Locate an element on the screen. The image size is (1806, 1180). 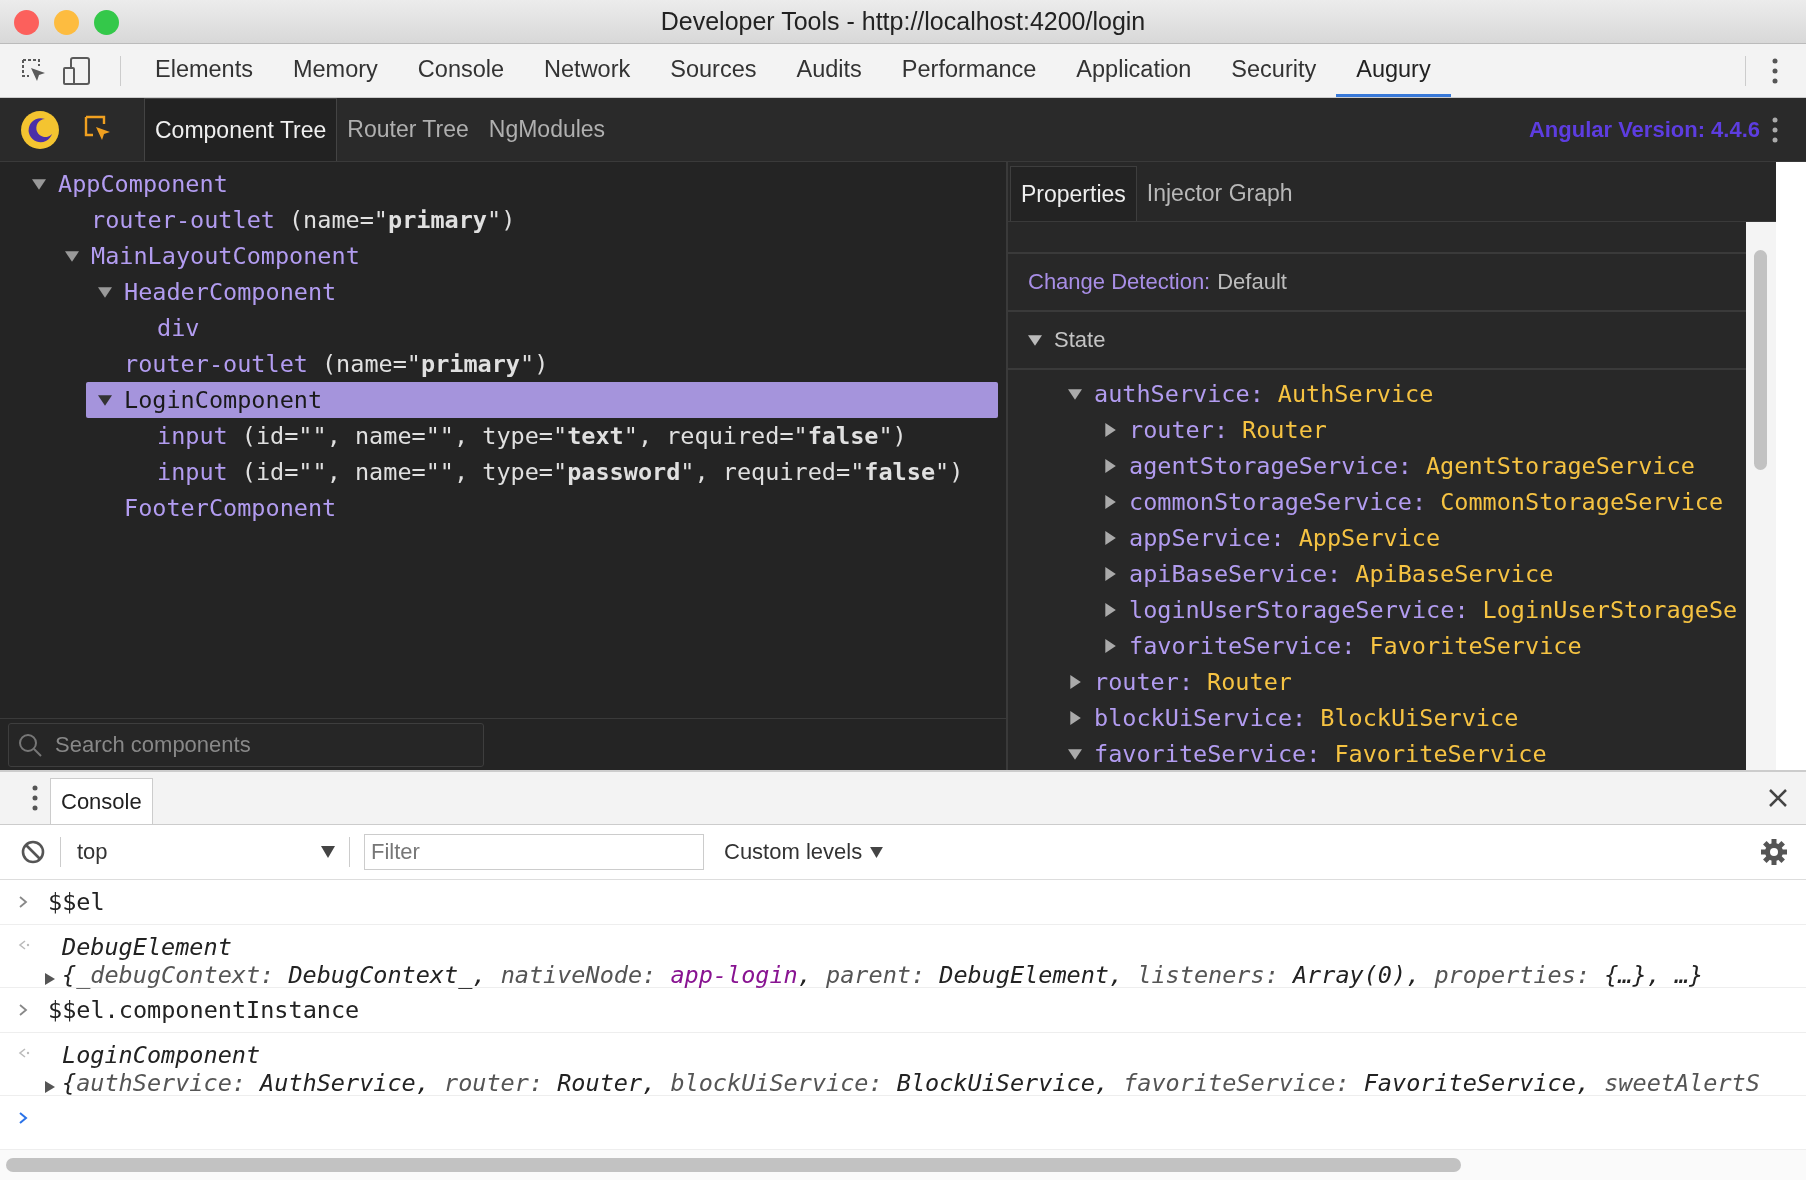
search-icon is located at coordinates (30, 745).